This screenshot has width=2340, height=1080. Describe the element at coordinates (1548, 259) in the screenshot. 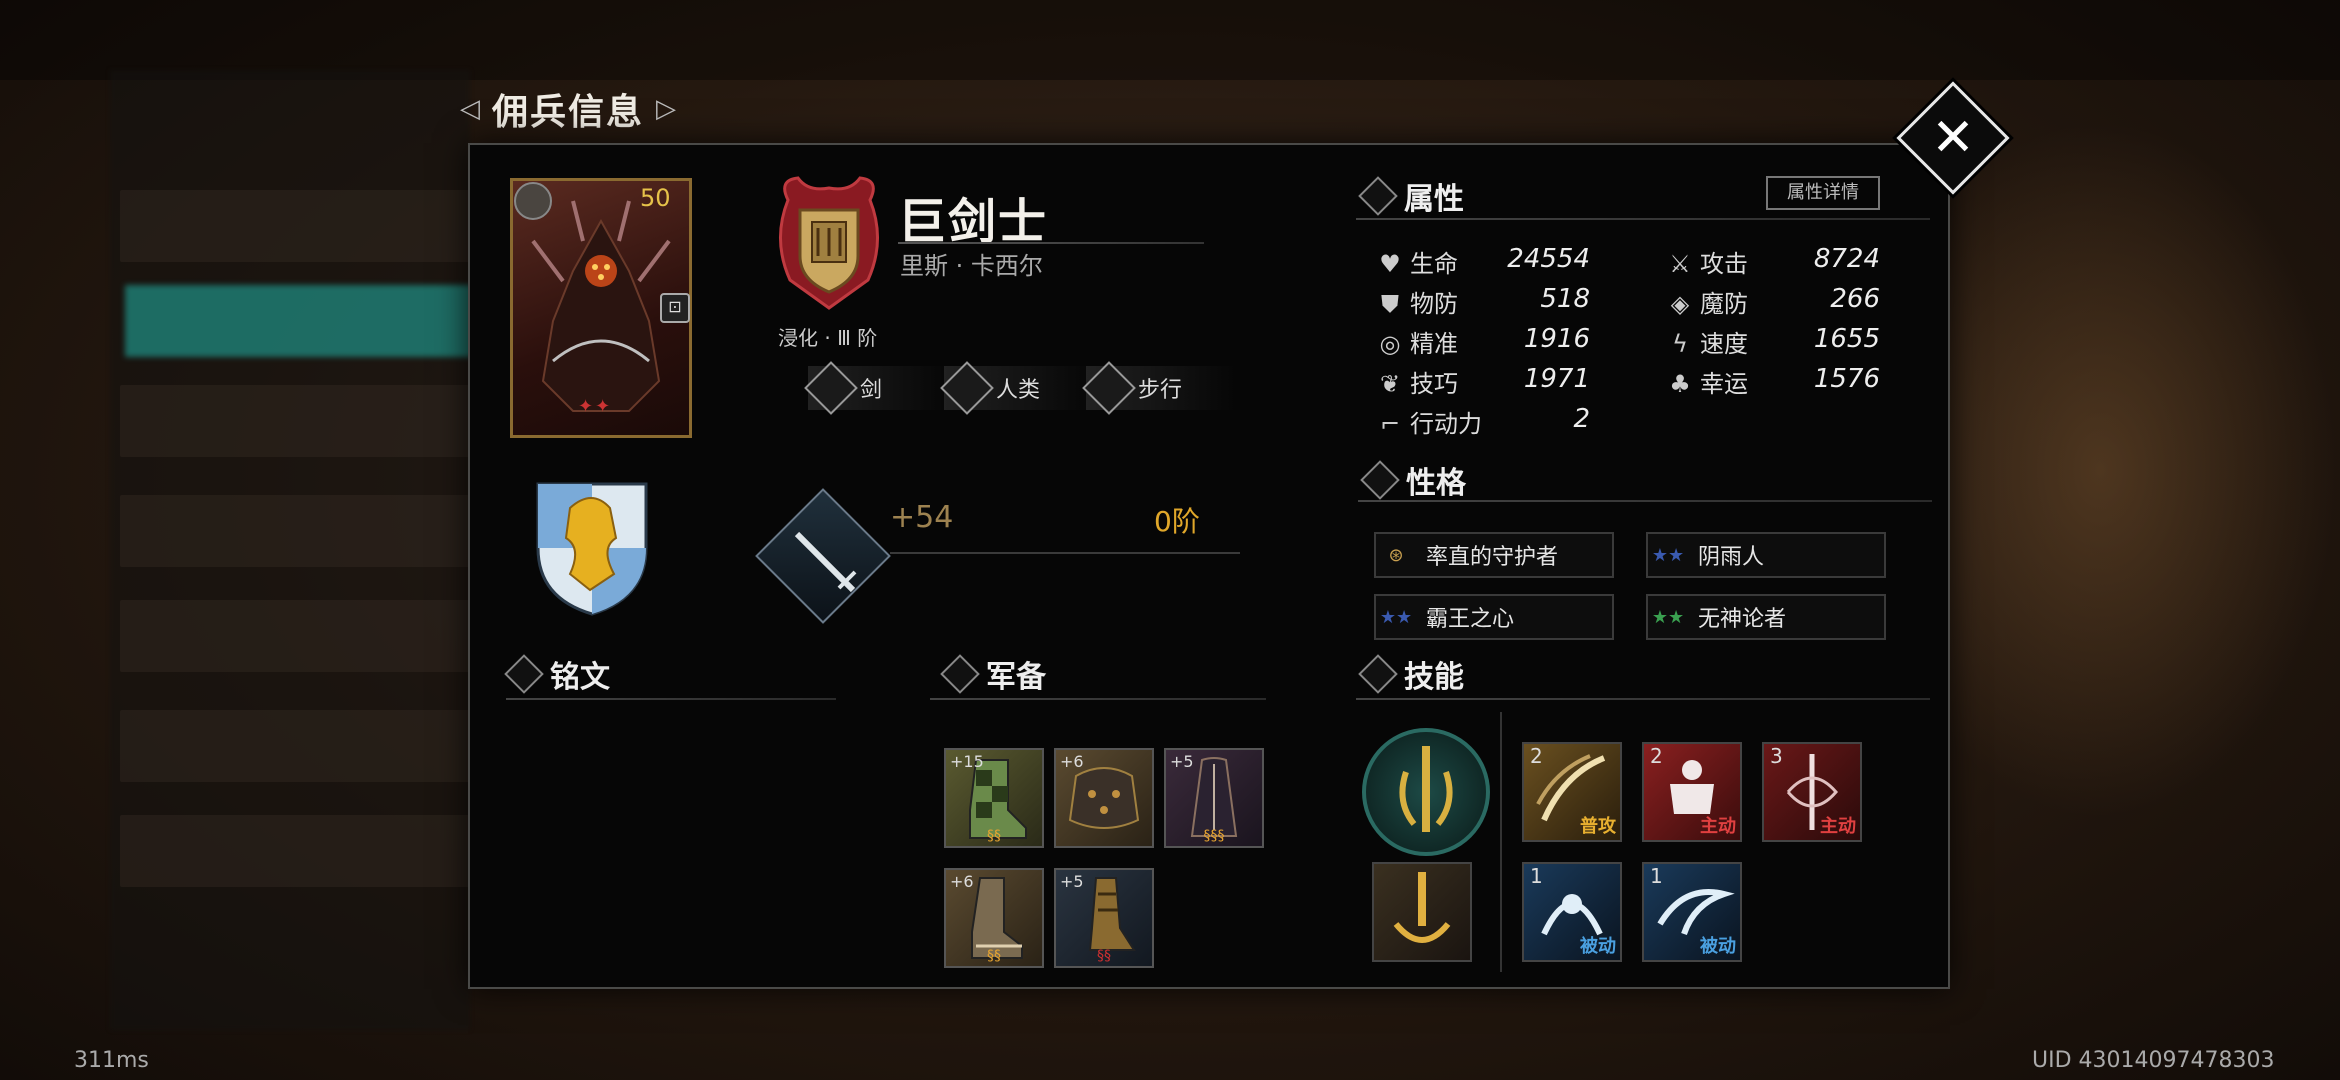

I see `stat-value: 24554` at that location.